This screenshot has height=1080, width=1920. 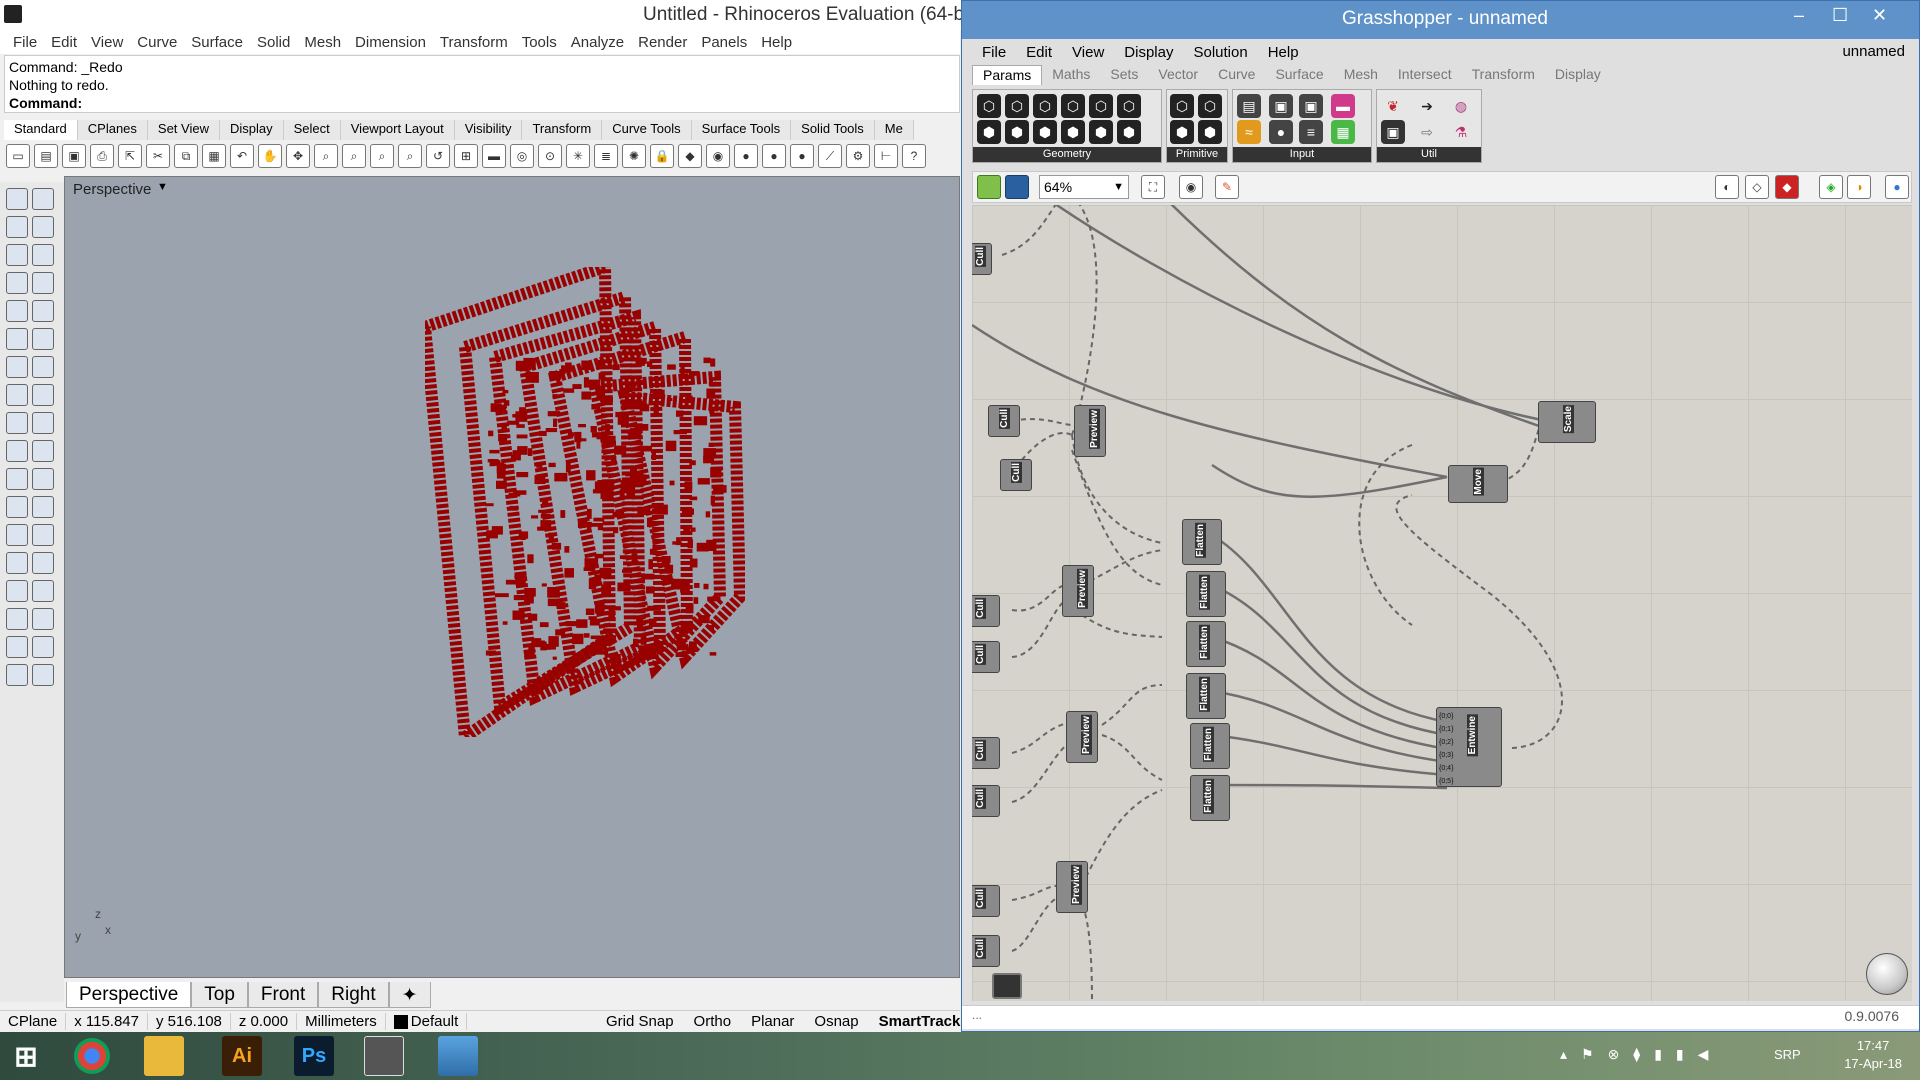 I want to click on gh-tab-maths: Maths, so click(x=1071, y=75).